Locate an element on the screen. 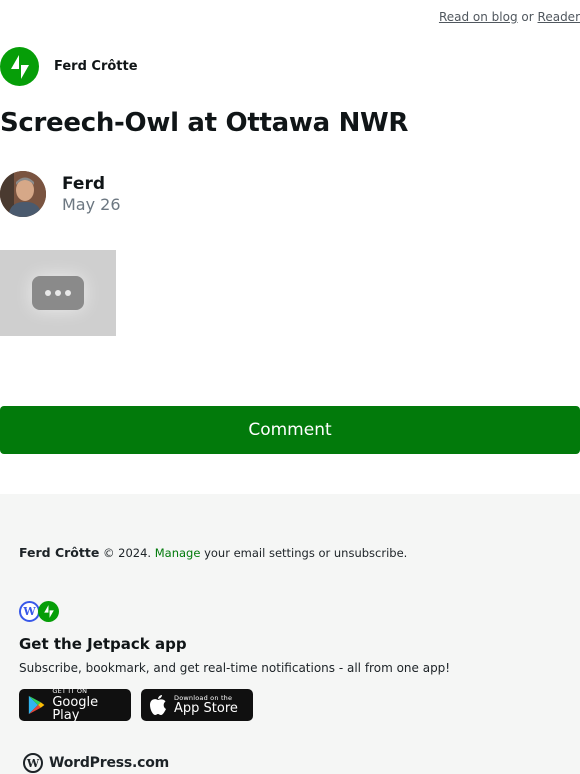 This screenshot has height=774, width=580. google-play-icon is located at coordinates (36, 705).